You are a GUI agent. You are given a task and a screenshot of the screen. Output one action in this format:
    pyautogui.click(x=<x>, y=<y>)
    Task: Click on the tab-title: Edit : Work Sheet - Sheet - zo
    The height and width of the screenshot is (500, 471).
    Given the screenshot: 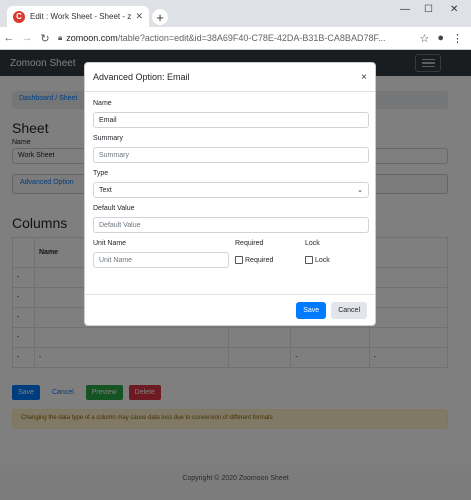 What is the action you would take?
    pyautogui.click(x=81, y=16)
    